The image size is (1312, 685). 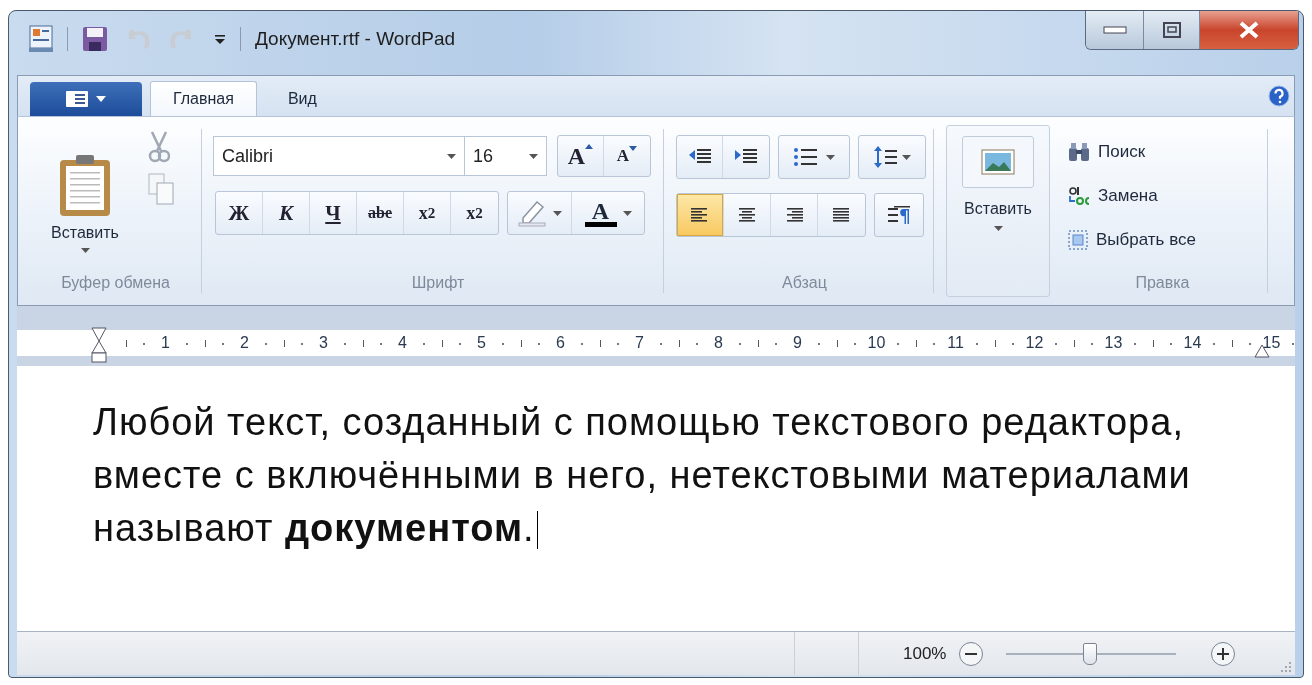 What do you see at coordinates (841, 215) in the screenshot?
I see `justify-align-icon` at bounding box center [841, 215].